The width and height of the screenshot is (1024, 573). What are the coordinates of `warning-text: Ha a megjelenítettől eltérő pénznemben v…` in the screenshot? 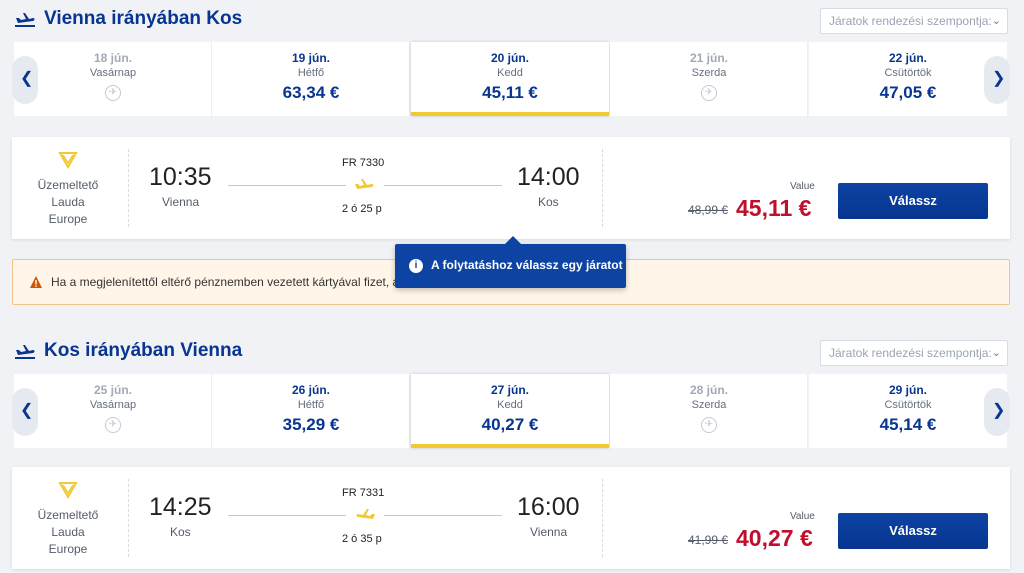 It's located at (225, 282).